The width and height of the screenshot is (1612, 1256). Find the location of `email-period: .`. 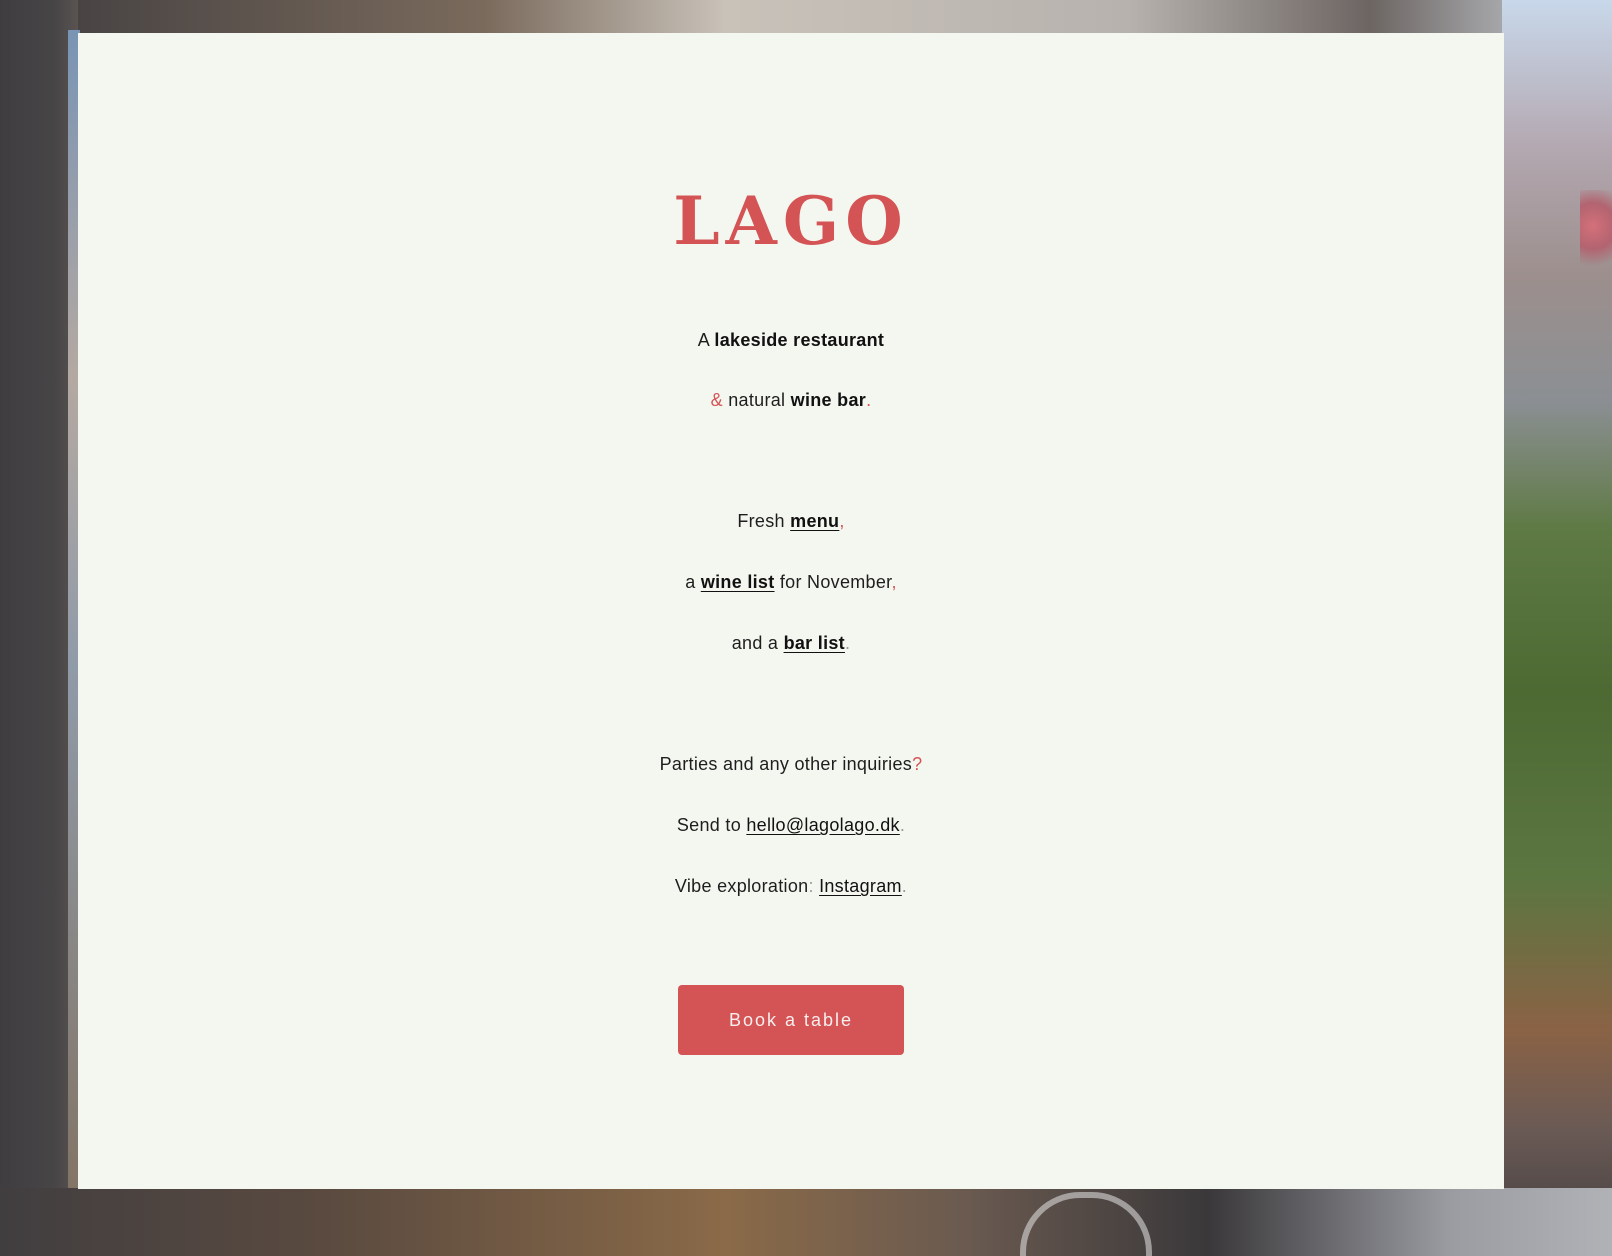

email-period: . is located at coordinates (902, 825).